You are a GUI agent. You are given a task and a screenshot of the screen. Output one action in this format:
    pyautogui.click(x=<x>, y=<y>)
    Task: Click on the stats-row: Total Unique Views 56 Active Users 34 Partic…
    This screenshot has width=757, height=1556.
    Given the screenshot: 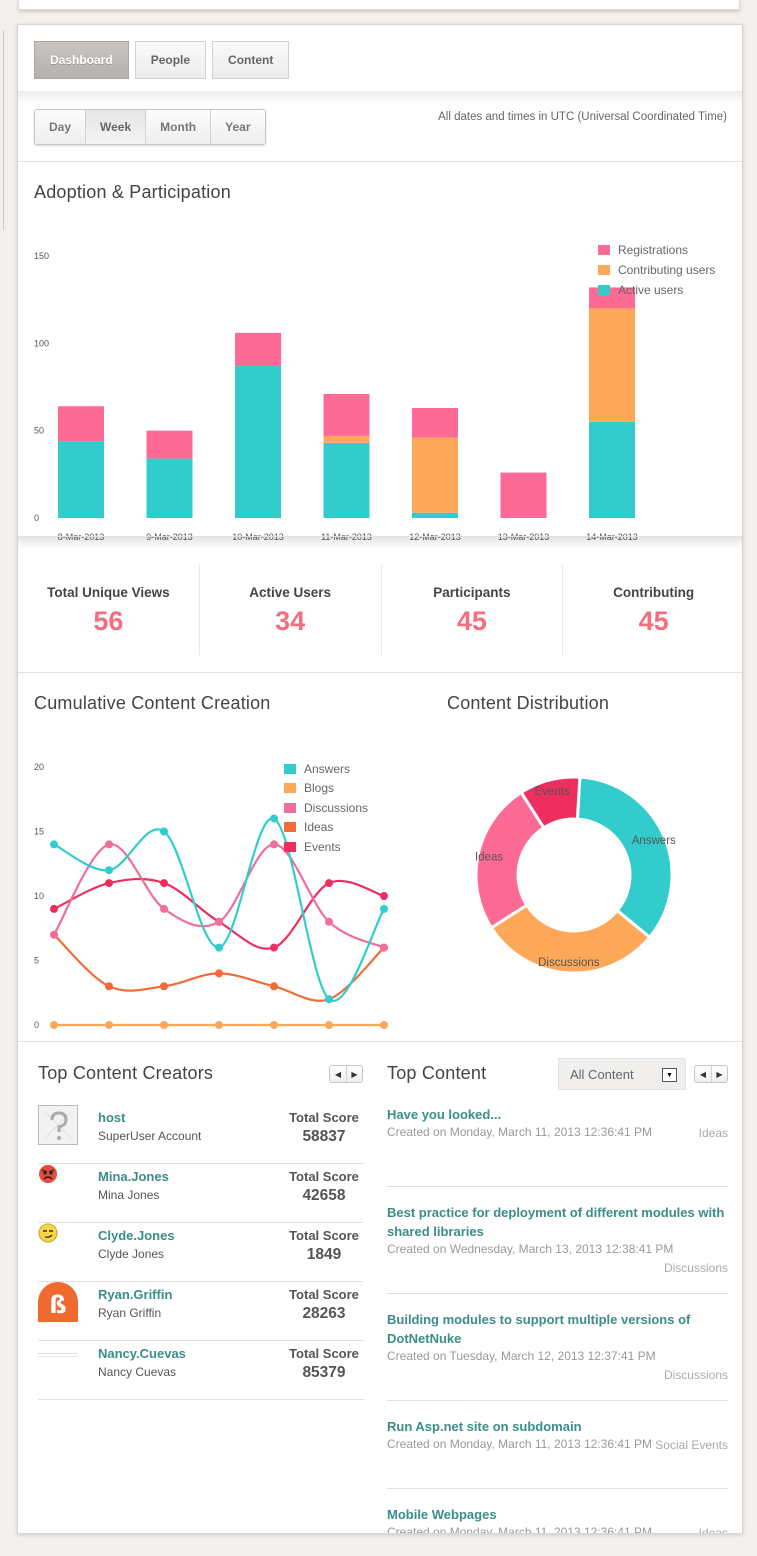 What is the action you would take?
    pyautogui.click(x=380, y=610)
    